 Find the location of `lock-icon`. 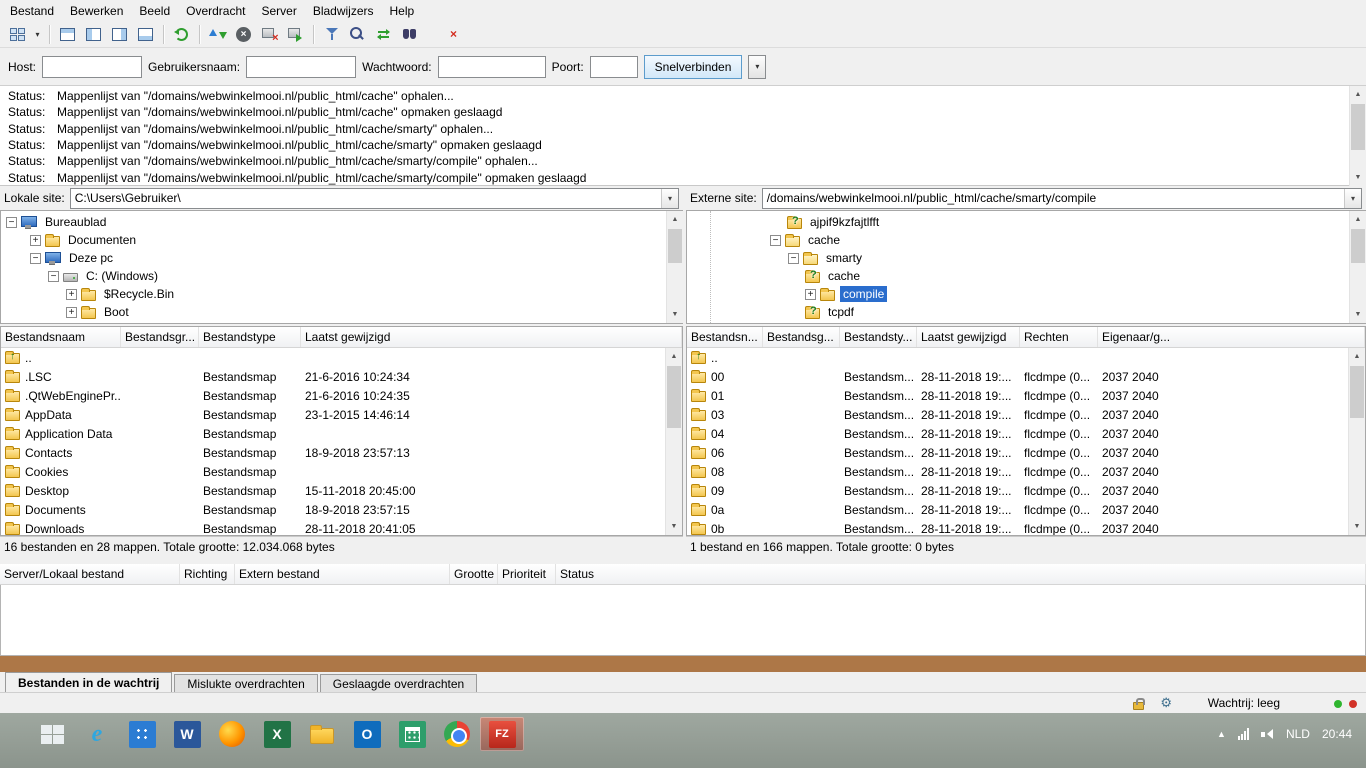

lock-icon is located at coordinates (1139, 704).